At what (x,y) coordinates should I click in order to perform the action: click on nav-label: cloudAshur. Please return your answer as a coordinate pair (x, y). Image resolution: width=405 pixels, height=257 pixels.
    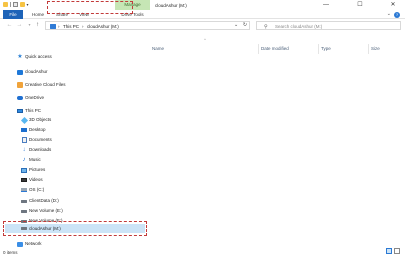
    Looking at the image, I should click on (36, 71).